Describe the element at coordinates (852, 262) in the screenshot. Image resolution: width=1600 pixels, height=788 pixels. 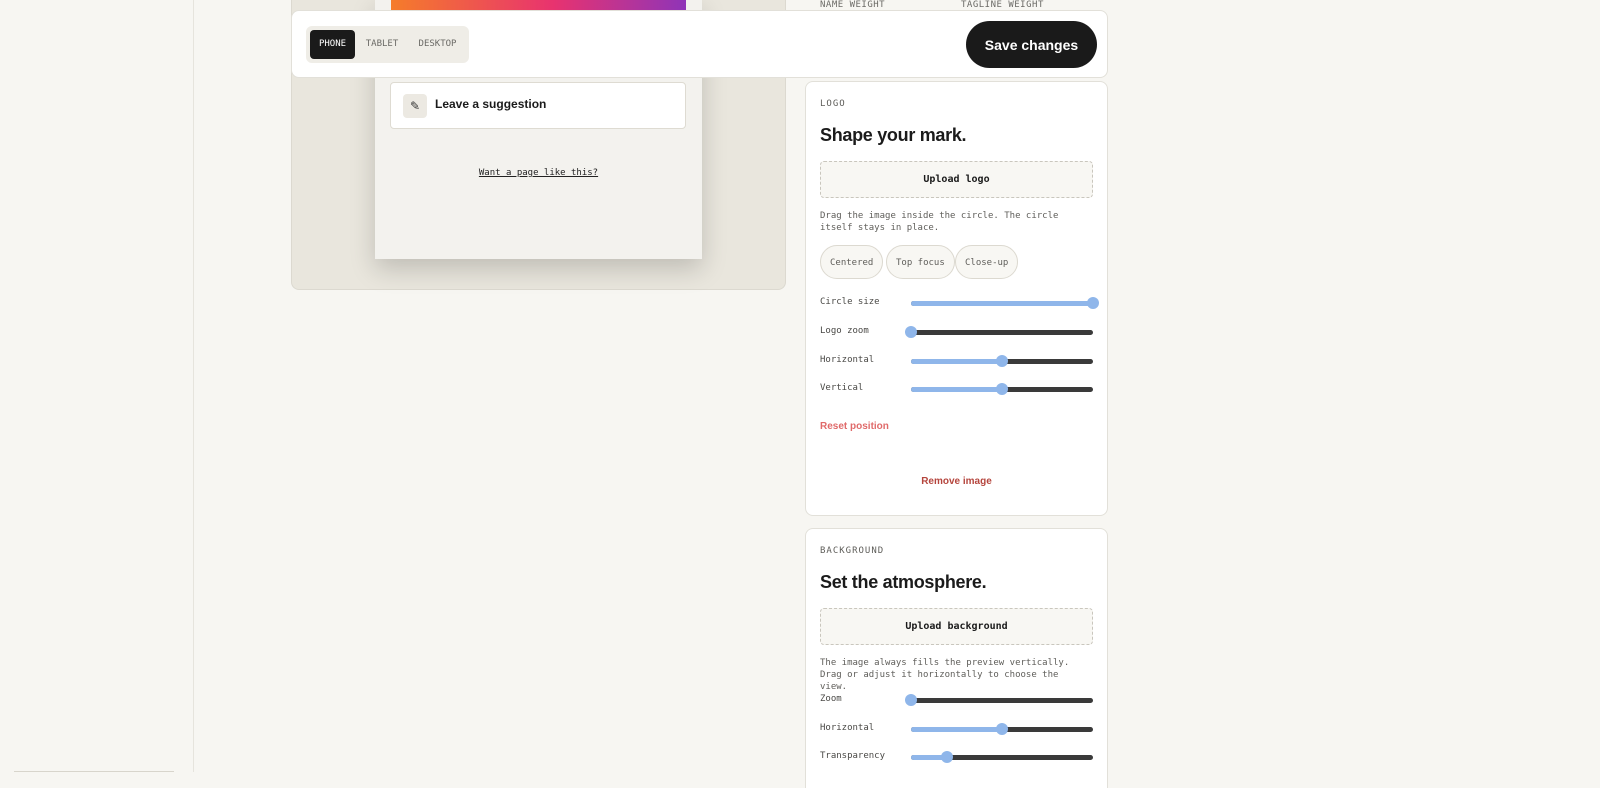
I see `preset-centered: Centered` at that location.